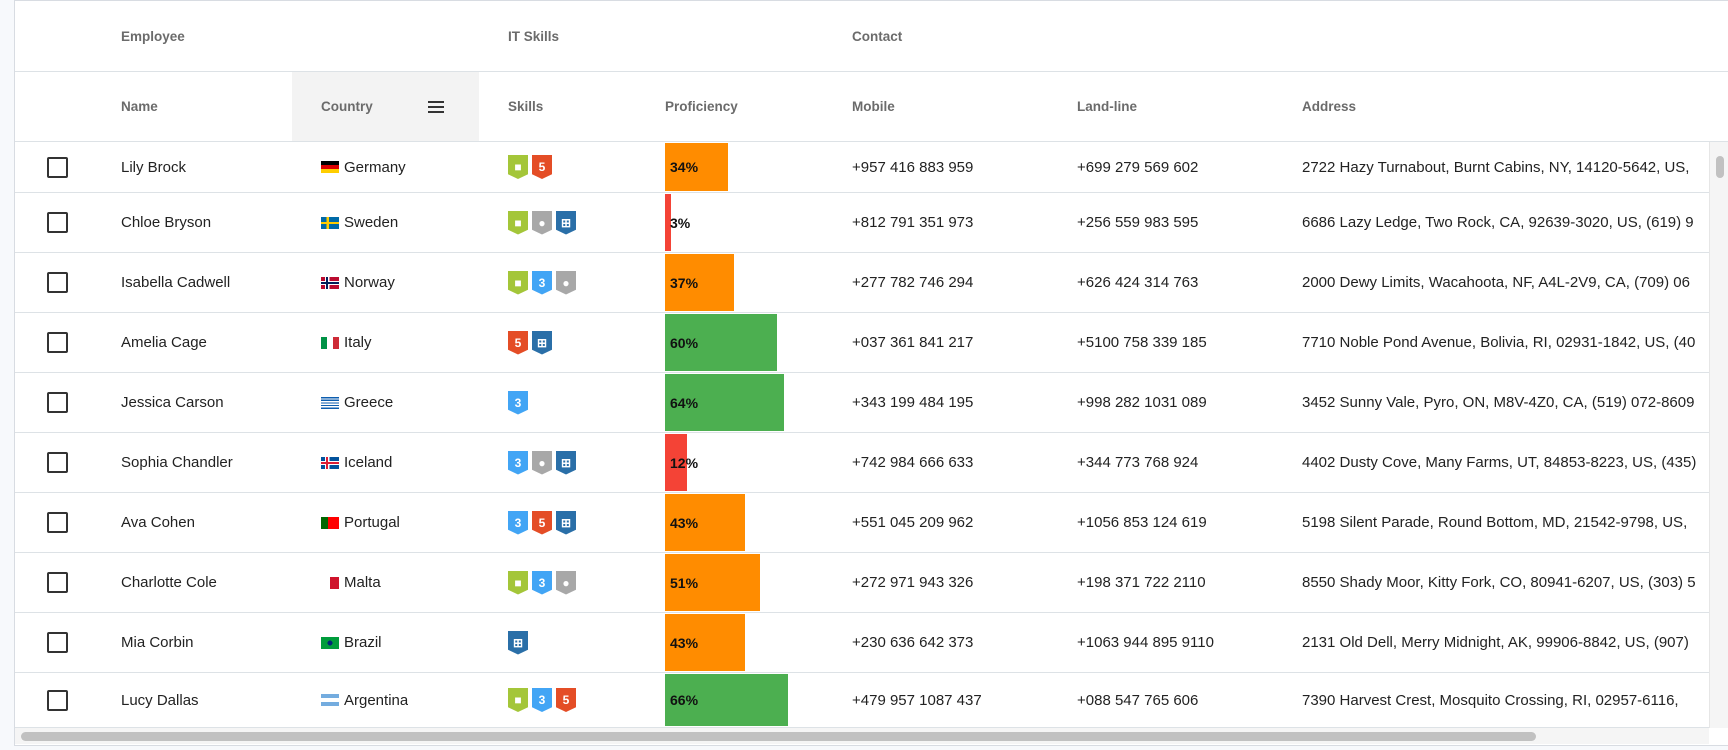  I want to click on country-cell: Iceland, so click(356, 462).